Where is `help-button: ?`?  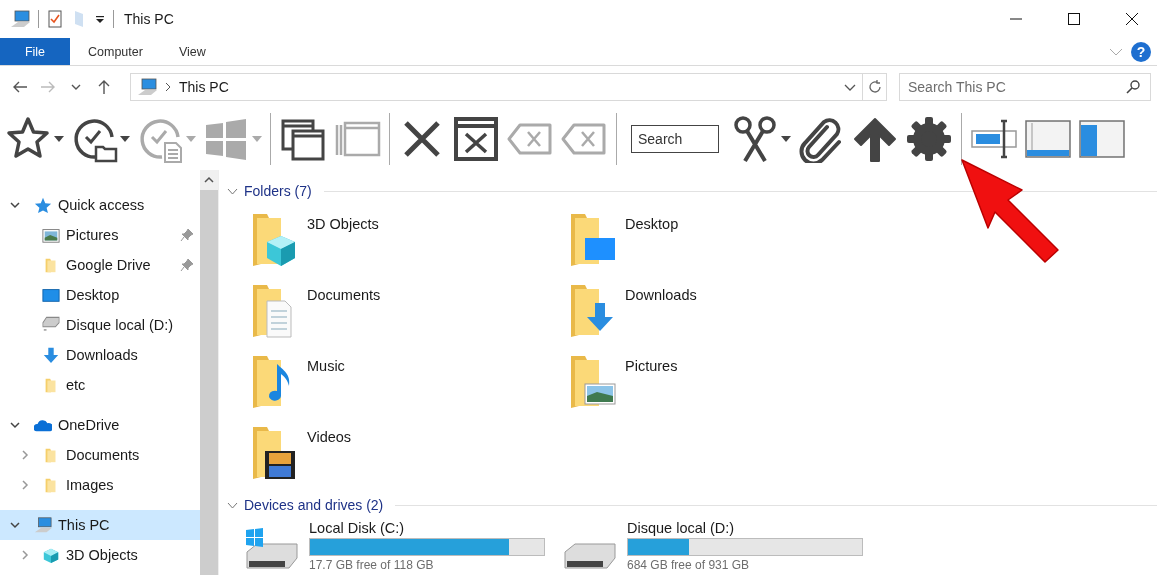 help-button: ? is located at coordinates (1141, 51).